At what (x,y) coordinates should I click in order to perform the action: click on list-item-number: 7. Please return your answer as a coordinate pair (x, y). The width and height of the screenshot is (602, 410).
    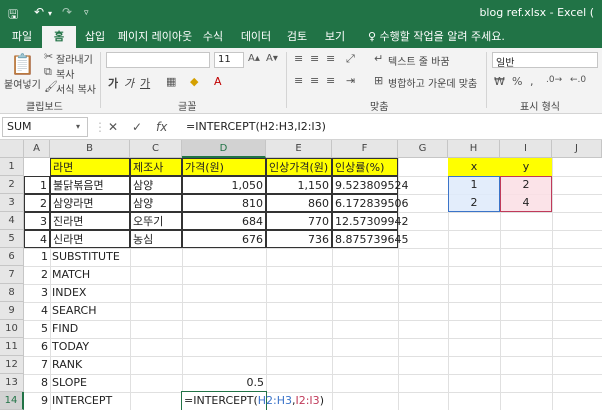
    Looking at the image, I should click on (37, 365).